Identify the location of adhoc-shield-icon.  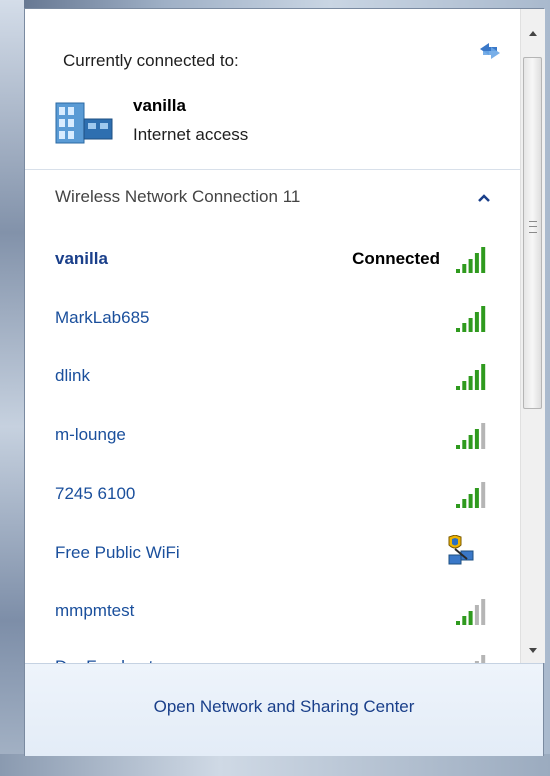
(461, 550).